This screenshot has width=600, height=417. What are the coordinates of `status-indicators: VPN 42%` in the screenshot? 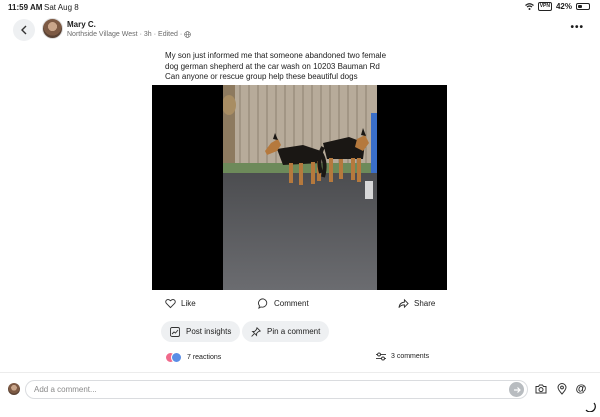 It's located at (557, 6).